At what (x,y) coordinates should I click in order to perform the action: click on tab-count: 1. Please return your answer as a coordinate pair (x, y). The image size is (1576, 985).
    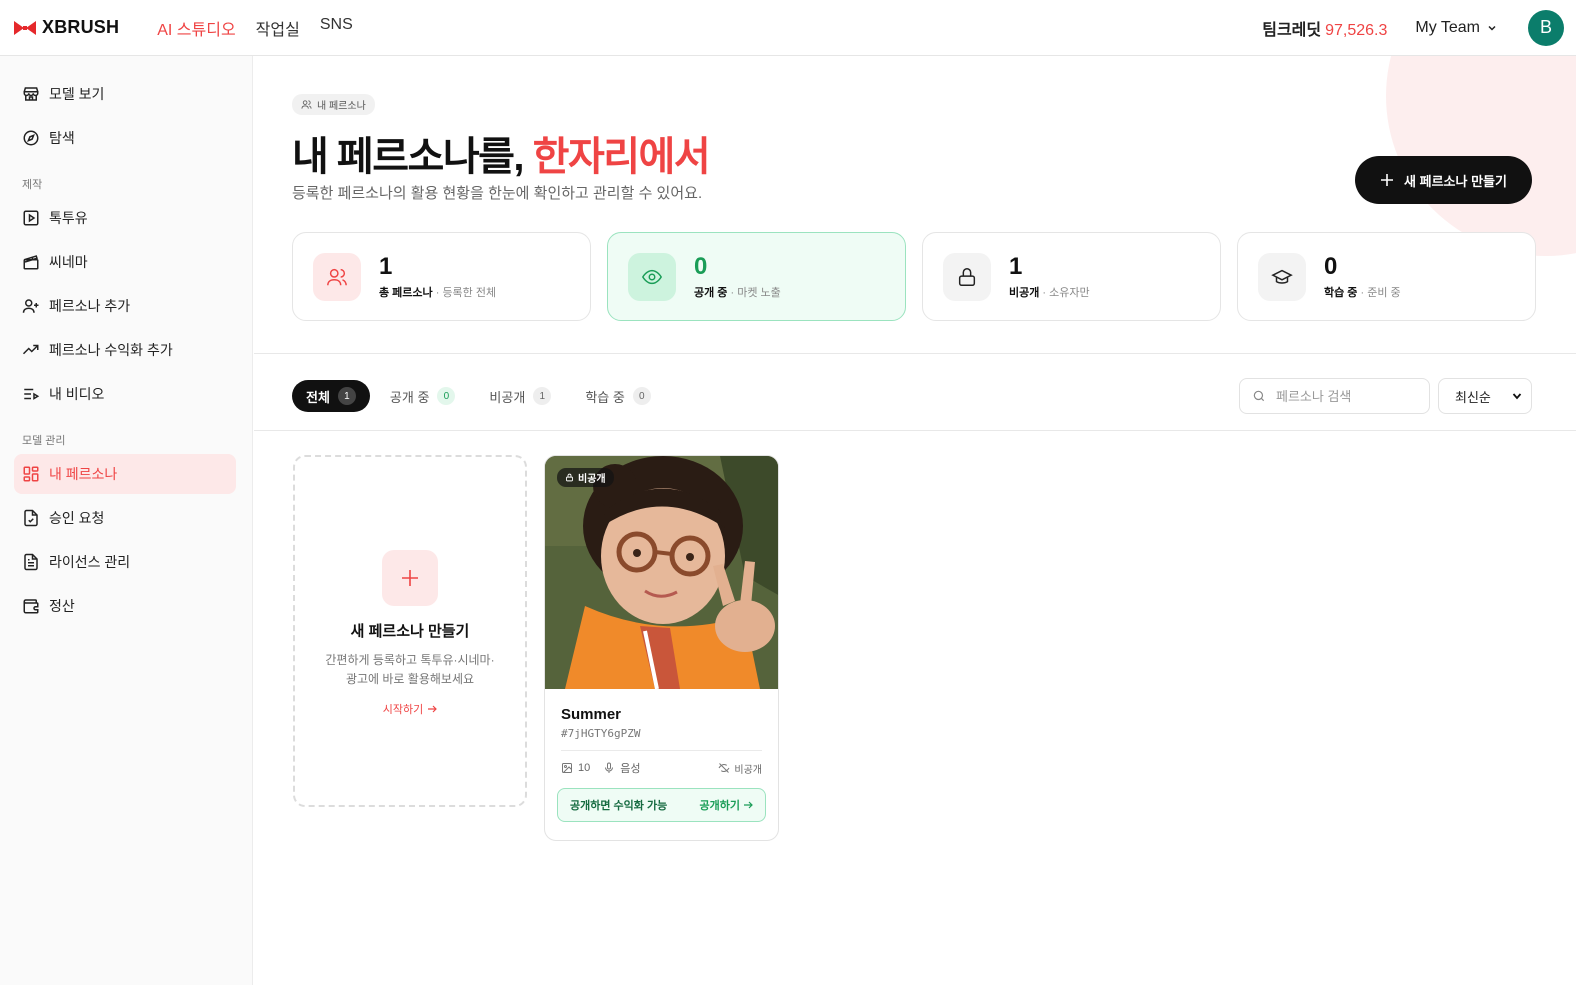
    Looking at the image, I should click on (346, 396).